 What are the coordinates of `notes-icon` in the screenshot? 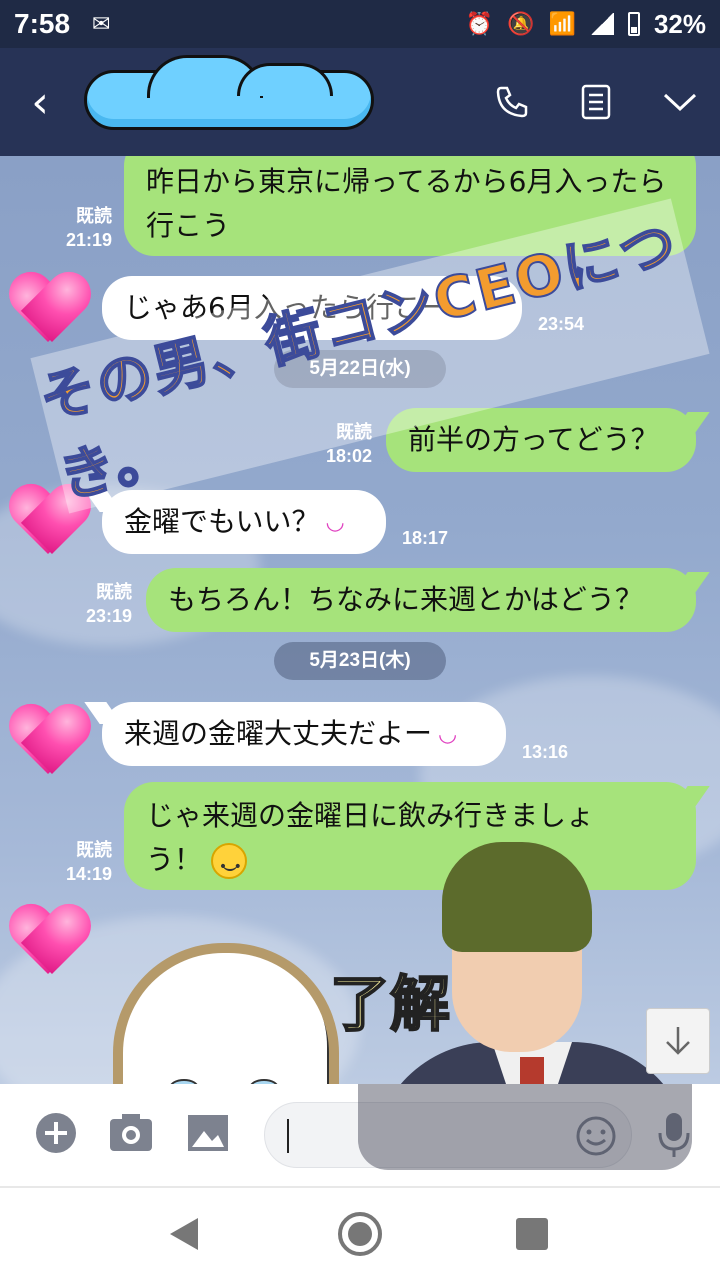 It's located at (596, 102).